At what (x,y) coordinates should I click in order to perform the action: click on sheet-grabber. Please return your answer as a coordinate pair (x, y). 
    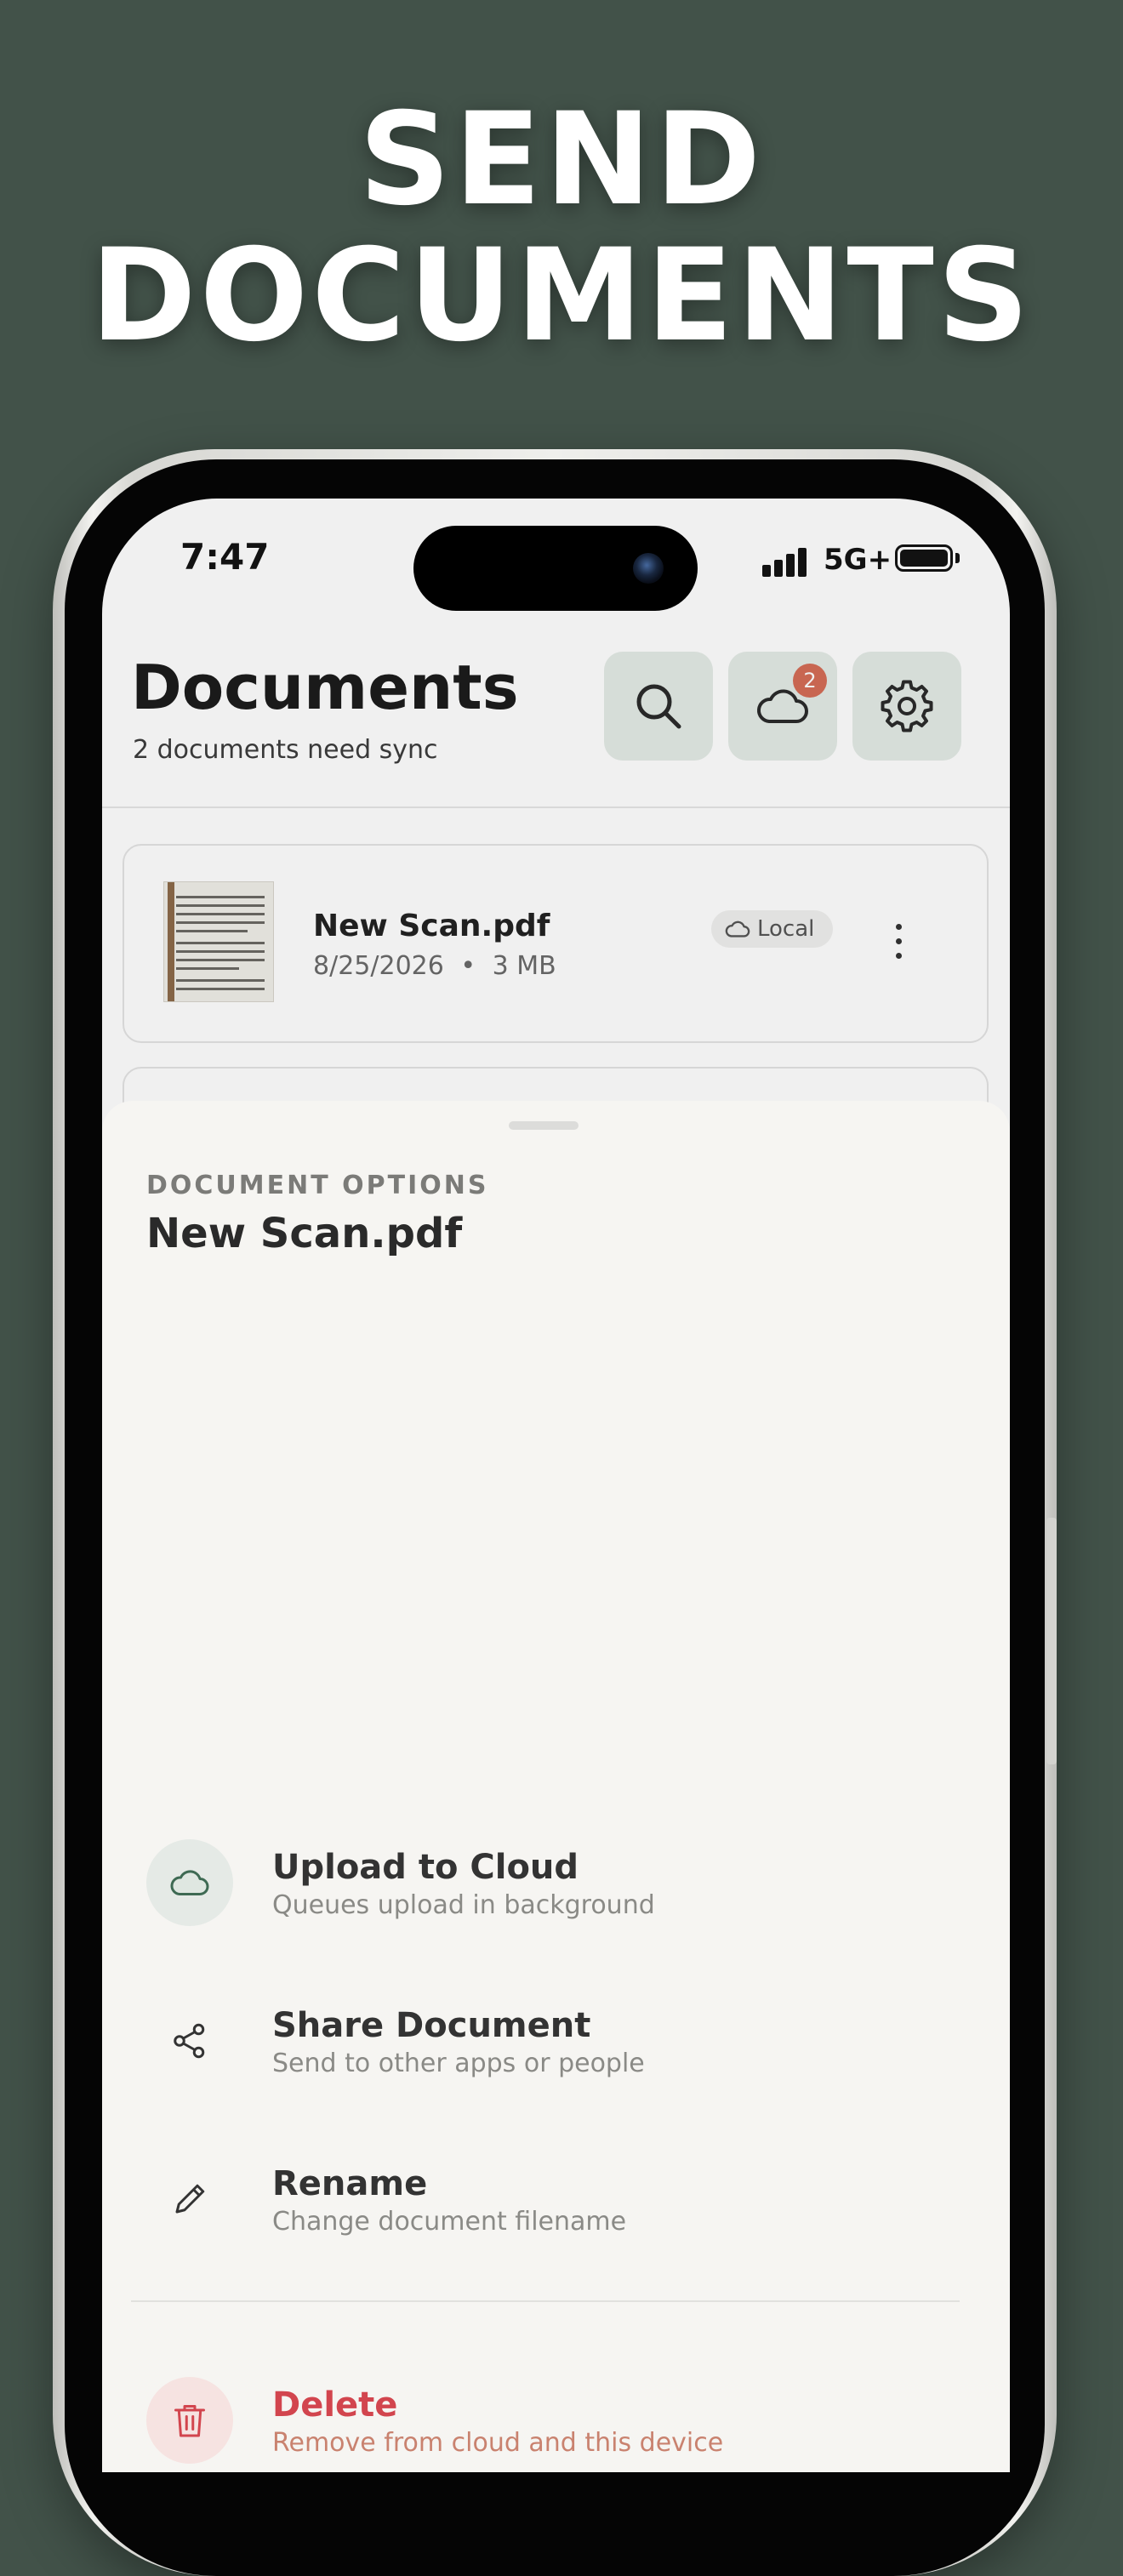
    Looking at the image, I should click on (544, 1126).